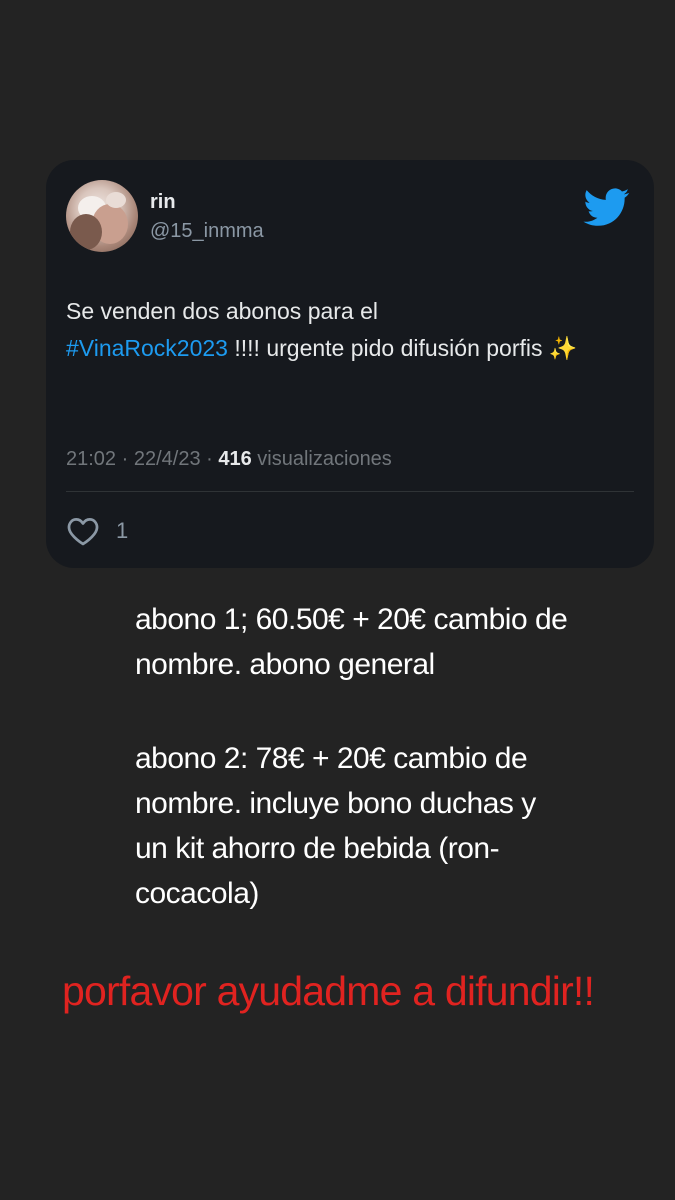 The width and height of the screenshot is (675, 1200). I want to click on call-to-action-text: porfavor ayudadme a difundir!!, so click(328, 991).